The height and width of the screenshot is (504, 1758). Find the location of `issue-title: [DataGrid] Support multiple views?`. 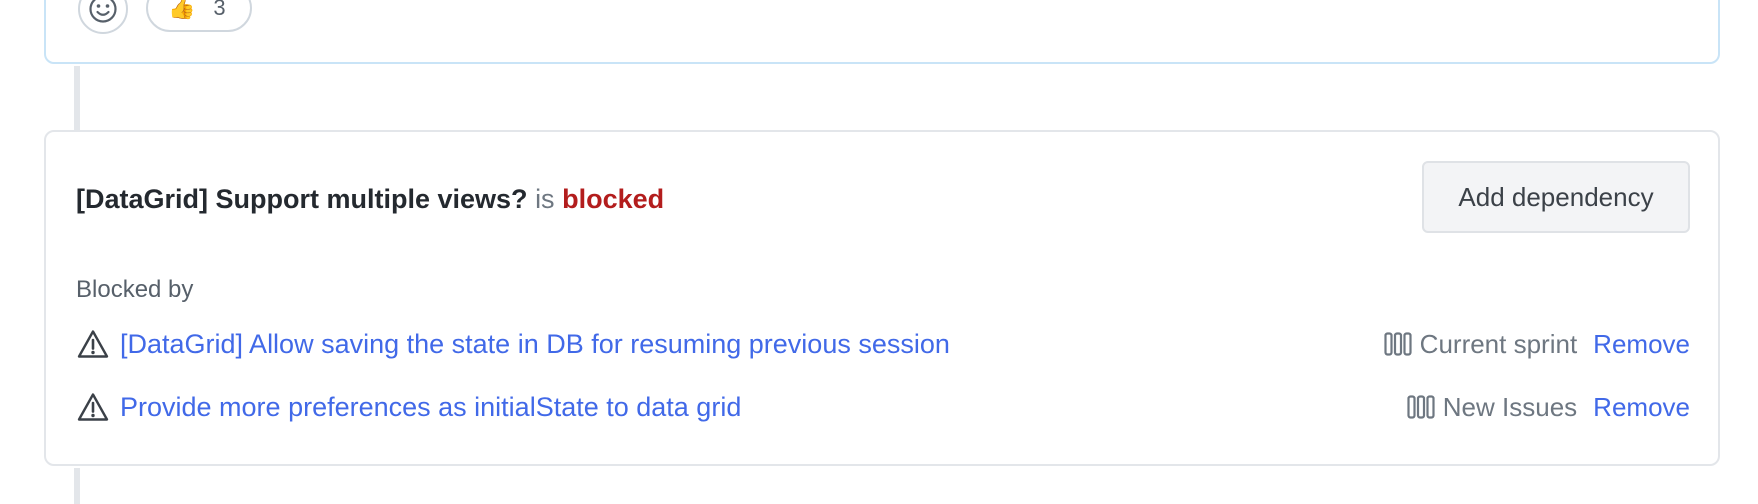

issue-title: [DataGrid] Support multiple views? is located at coordinates (302, 199).